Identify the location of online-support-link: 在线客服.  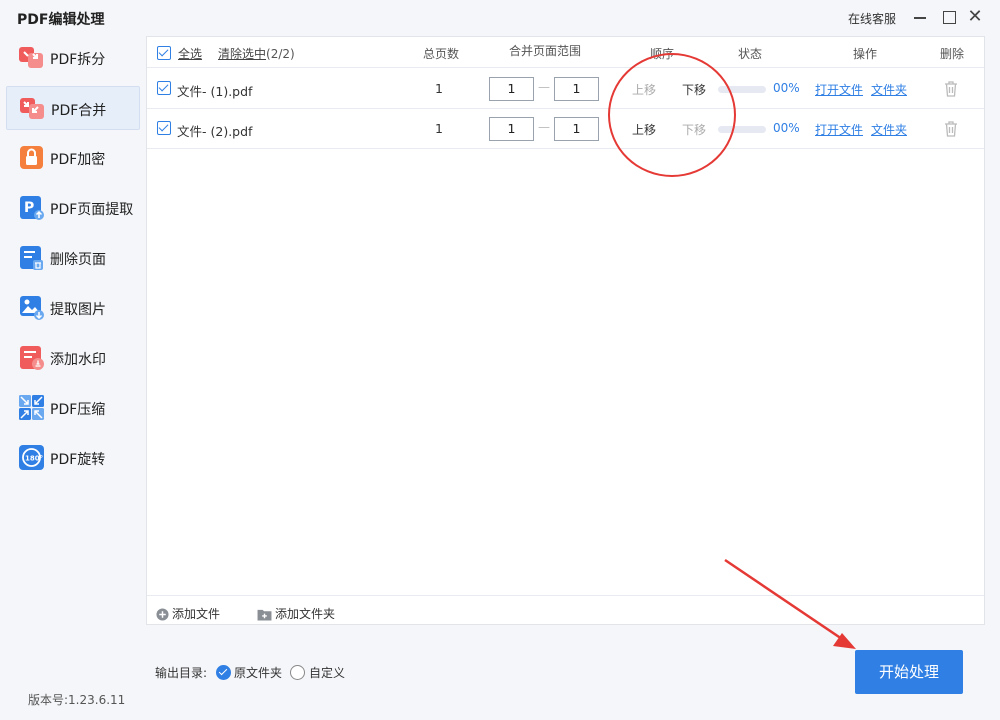
(872, 18).